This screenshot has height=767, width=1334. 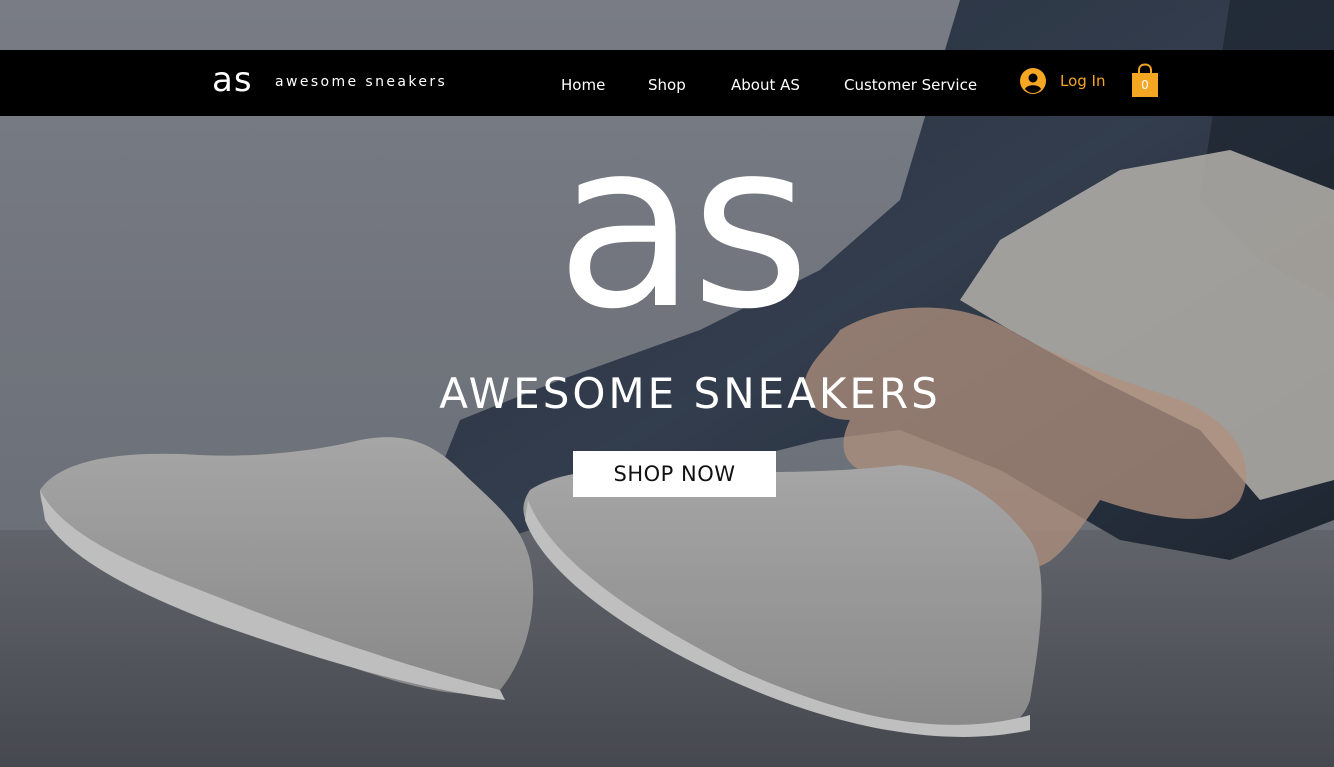 I want to click on hero-title: AWESOME SNEAKERS, so click(x=690, y=393).